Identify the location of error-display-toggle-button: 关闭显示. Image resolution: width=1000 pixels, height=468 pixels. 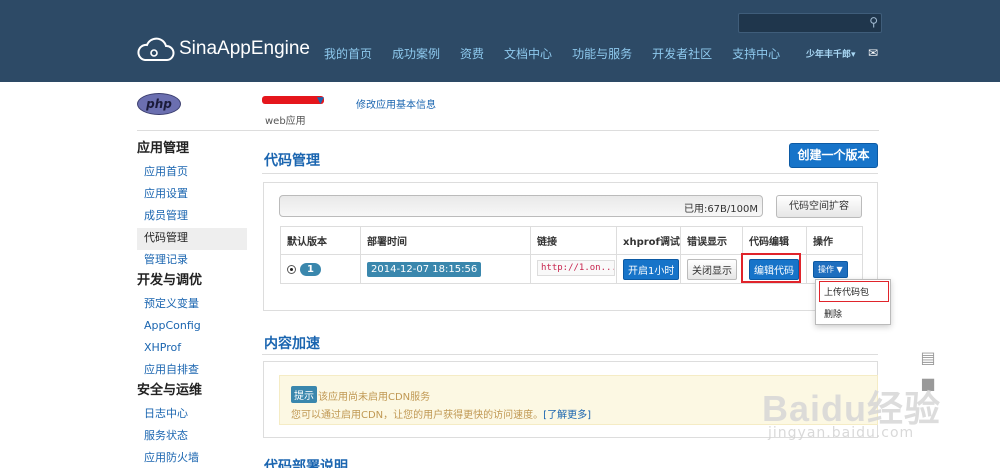
(712, 269).